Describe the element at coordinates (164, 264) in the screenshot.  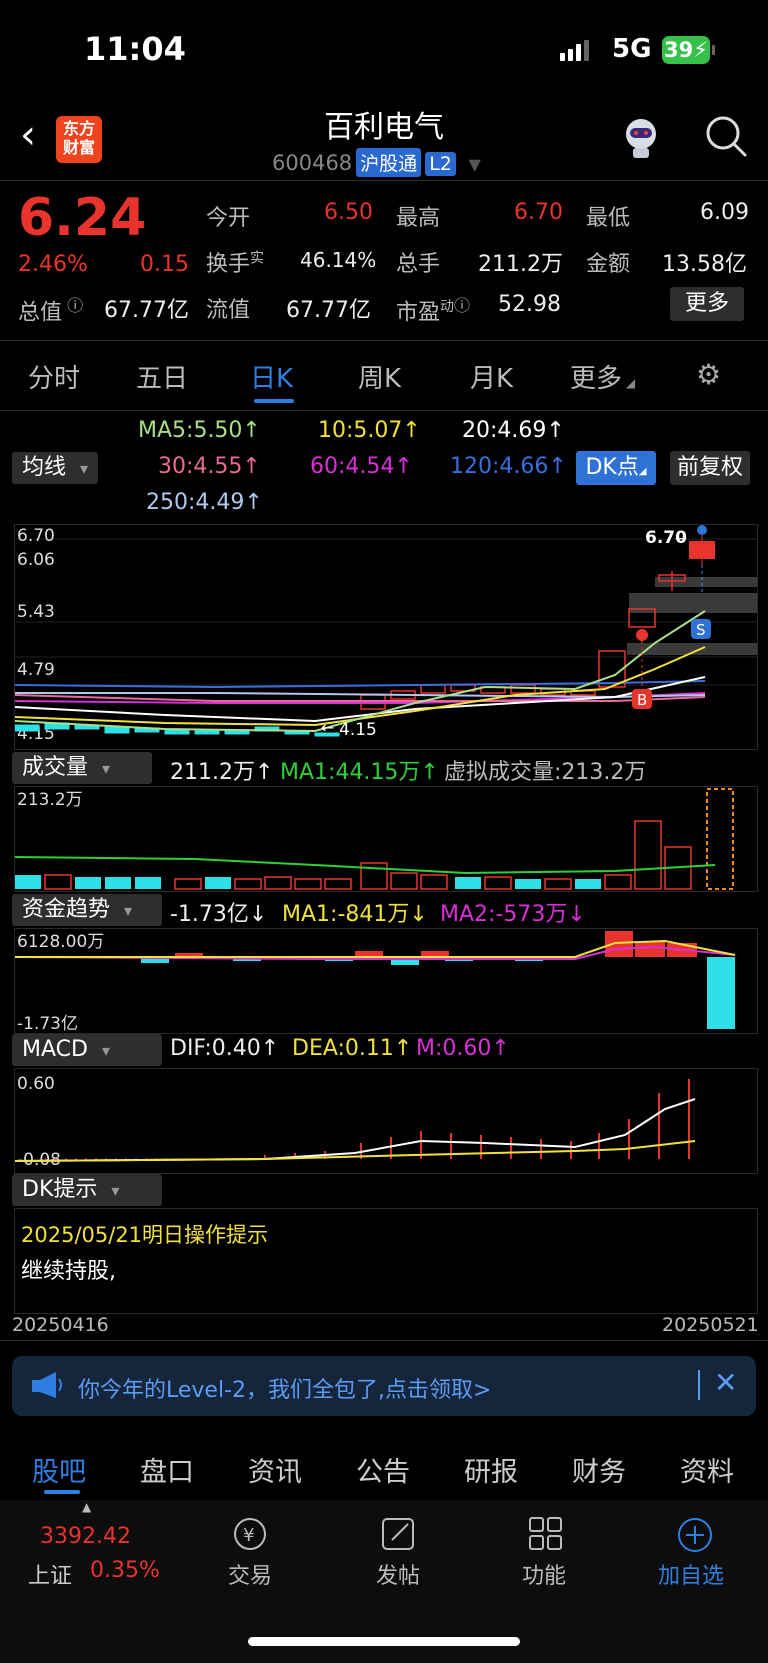
I see `change-amount: 0.15` at that location.